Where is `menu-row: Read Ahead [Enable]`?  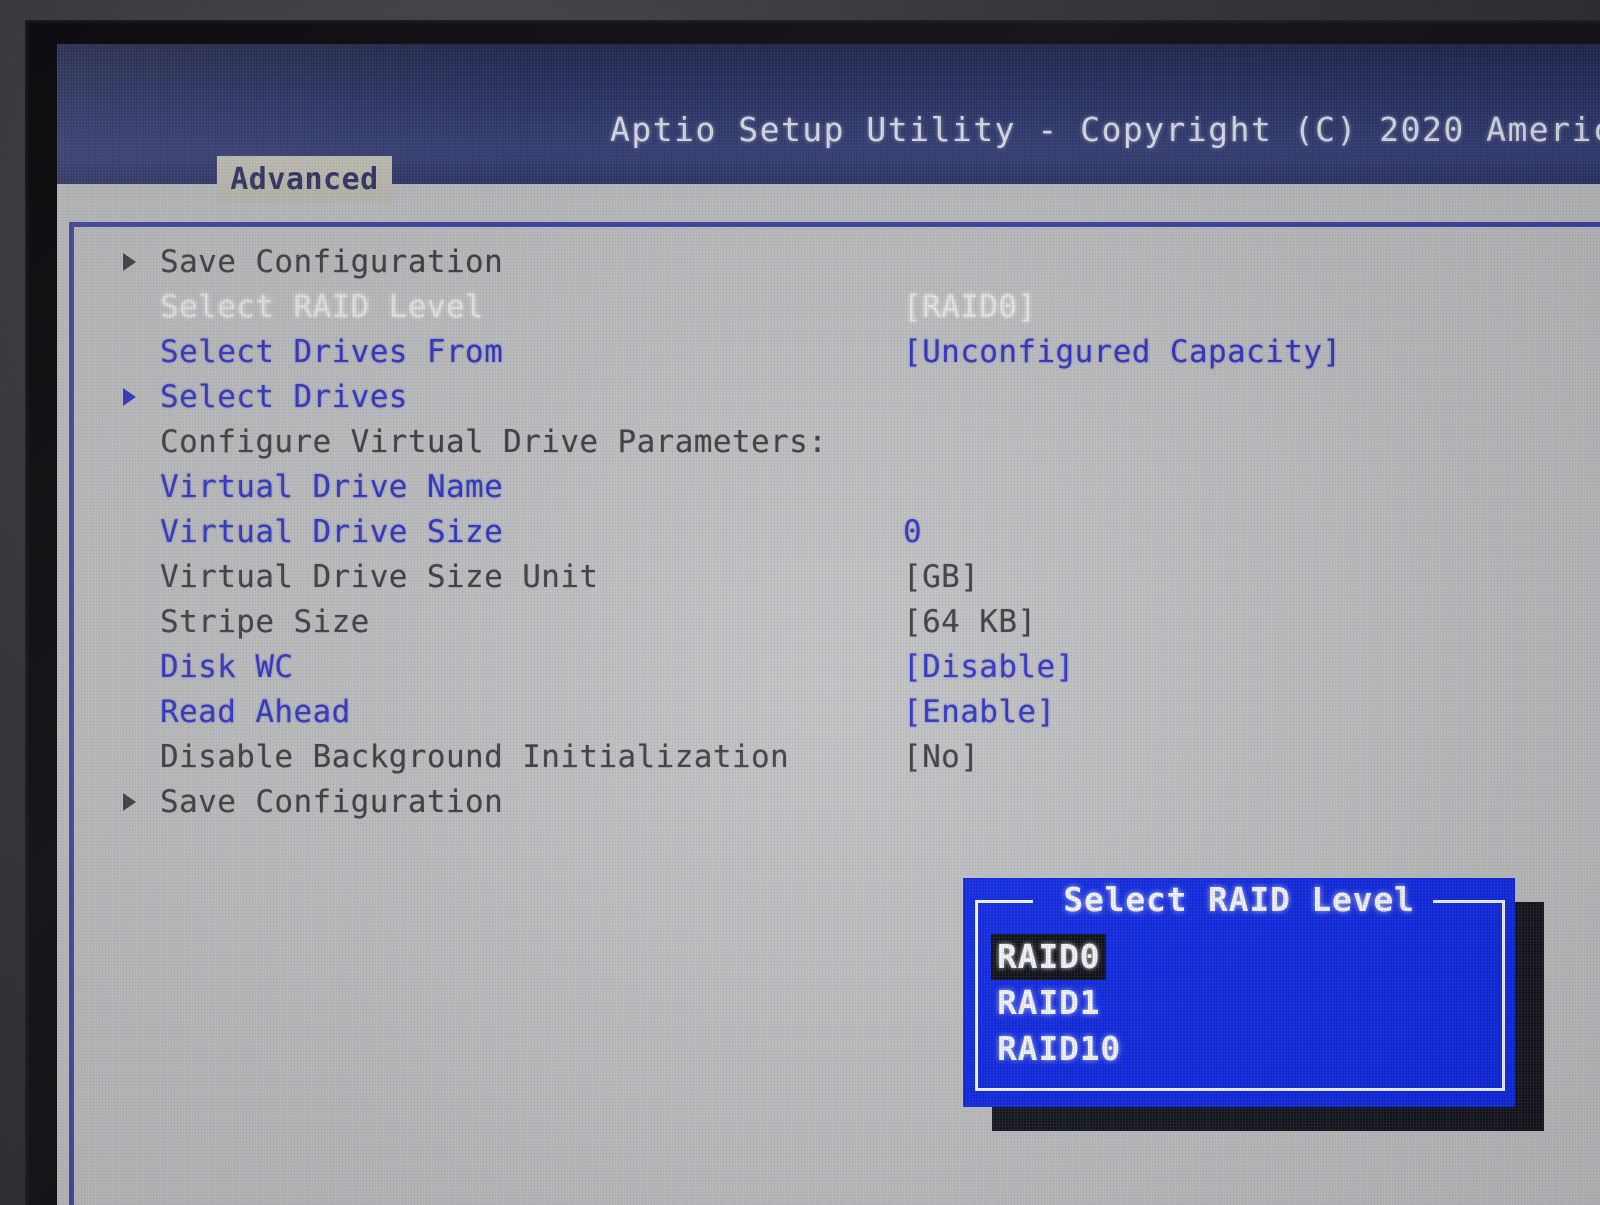 menu-row: Read Ahead [Enable] is located at coordinates (825, 711).